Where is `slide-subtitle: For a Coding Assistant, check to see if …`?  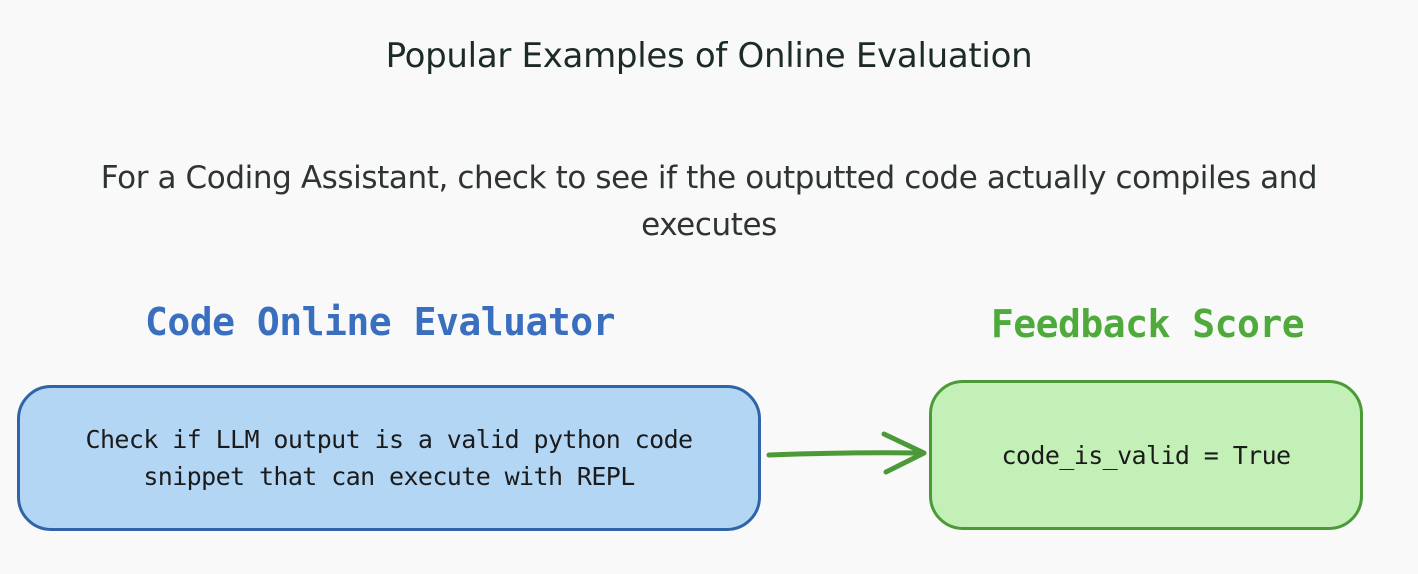
slide-subtitle: For a Coding Assistant, check to see if … is located at coordinates (709, 201).